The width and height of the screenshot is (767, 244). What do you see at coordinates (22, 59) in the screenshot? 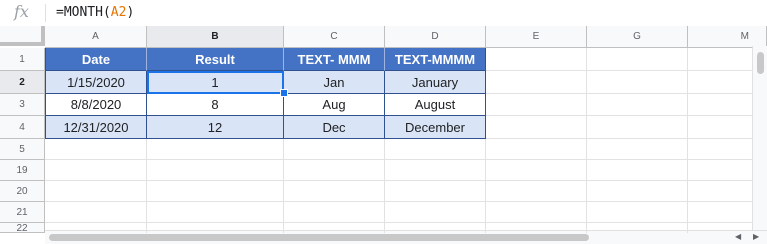
I see `row-header-1: 1` at bounding box center [22, 59].